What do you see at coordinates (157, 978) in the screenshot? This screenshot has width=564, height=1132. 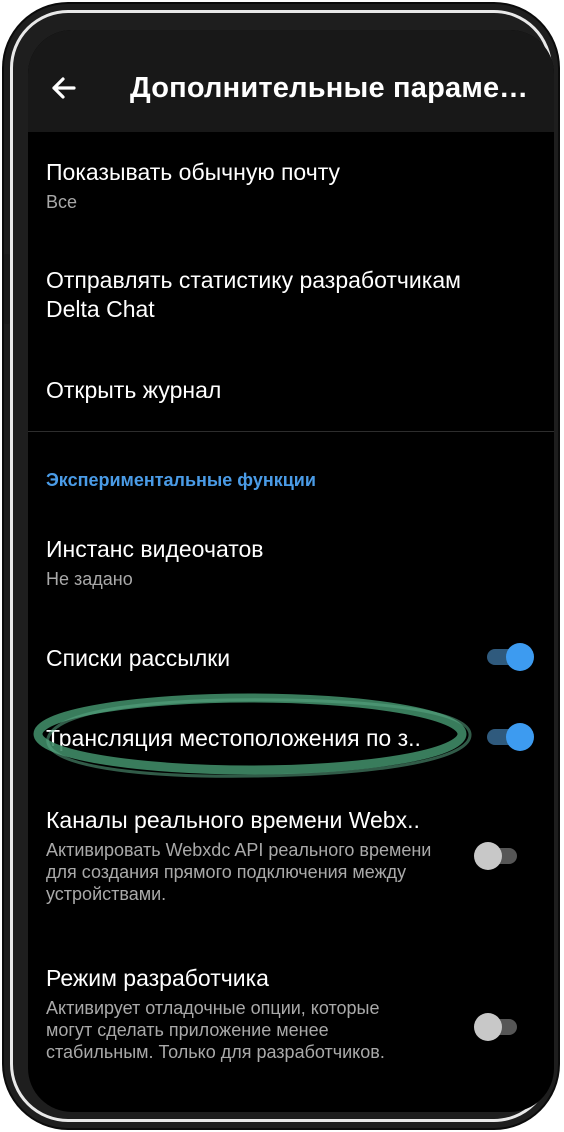 I see `pref-title: Режим разработчика` at bounding box center [157, 978].